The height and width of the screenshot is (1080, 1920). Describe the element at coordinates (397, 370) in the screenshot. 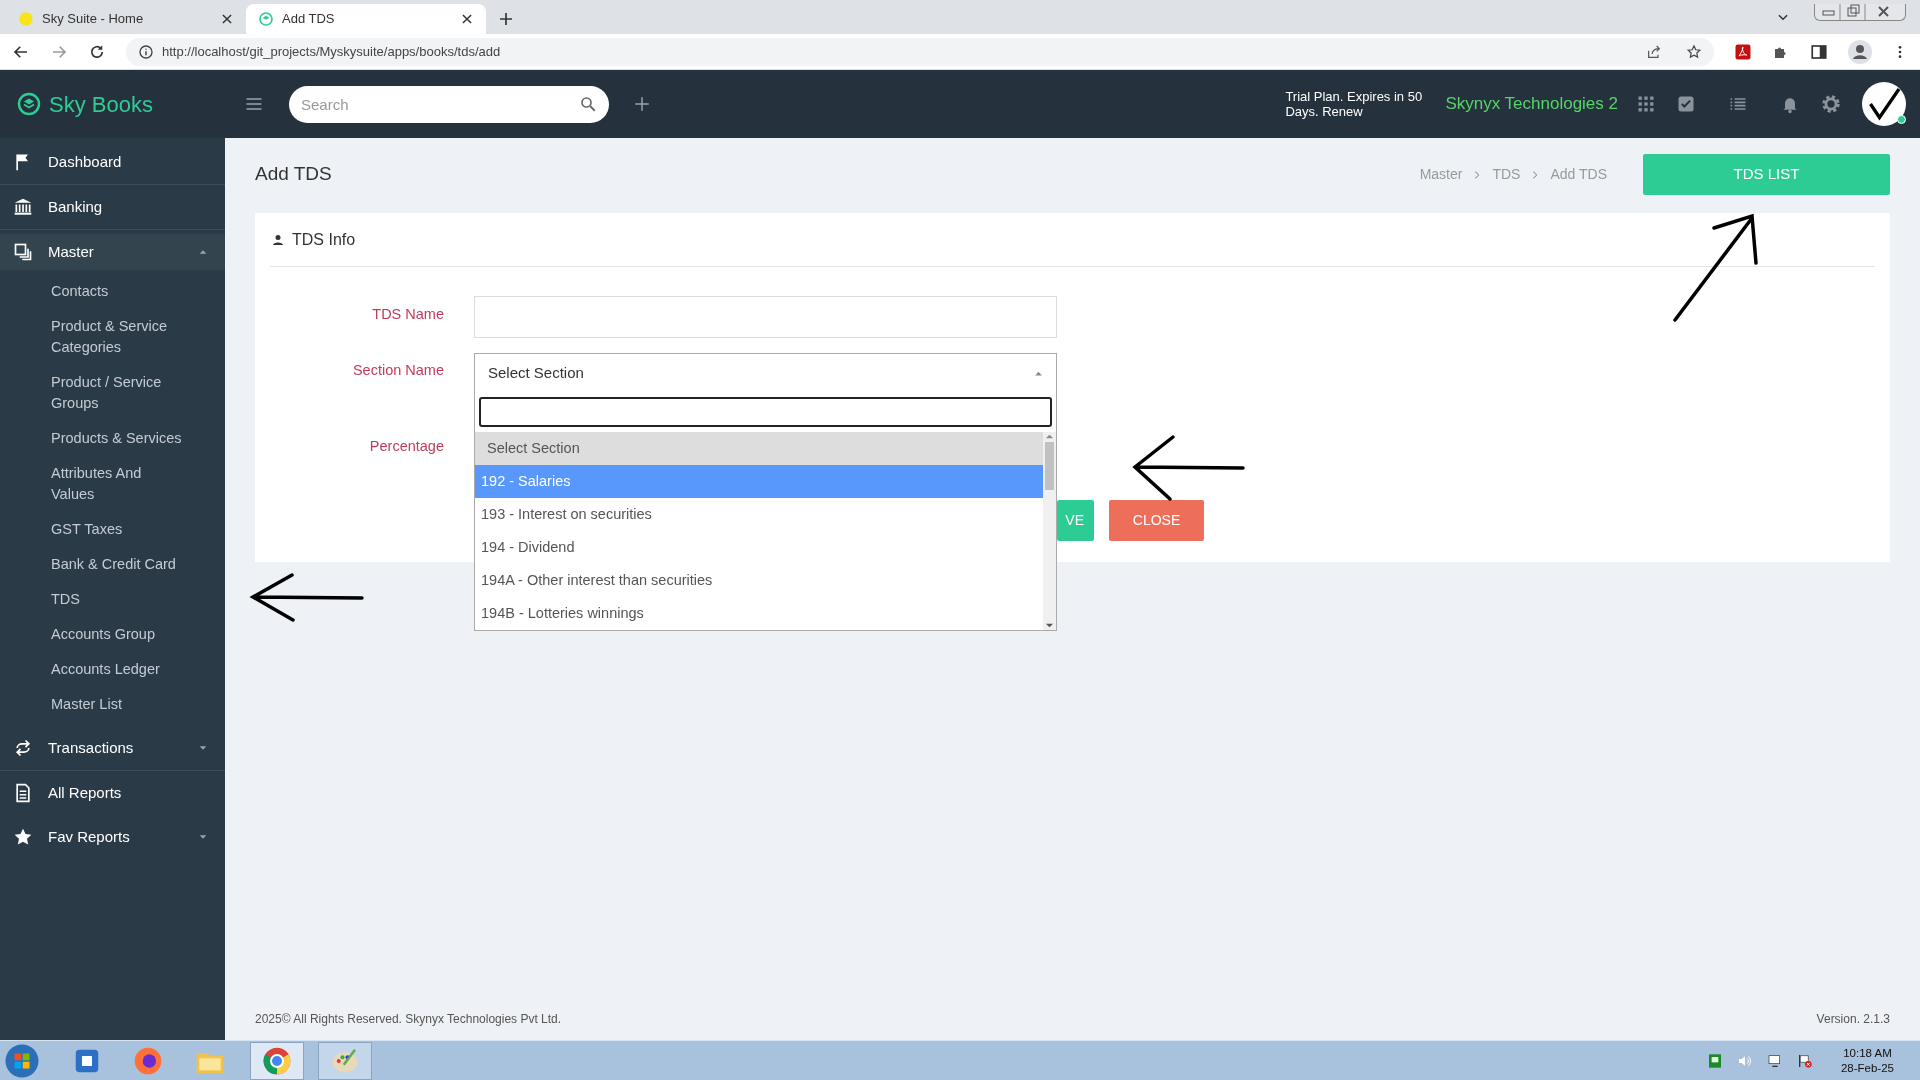

I see `field-label: Section Name` at that location.